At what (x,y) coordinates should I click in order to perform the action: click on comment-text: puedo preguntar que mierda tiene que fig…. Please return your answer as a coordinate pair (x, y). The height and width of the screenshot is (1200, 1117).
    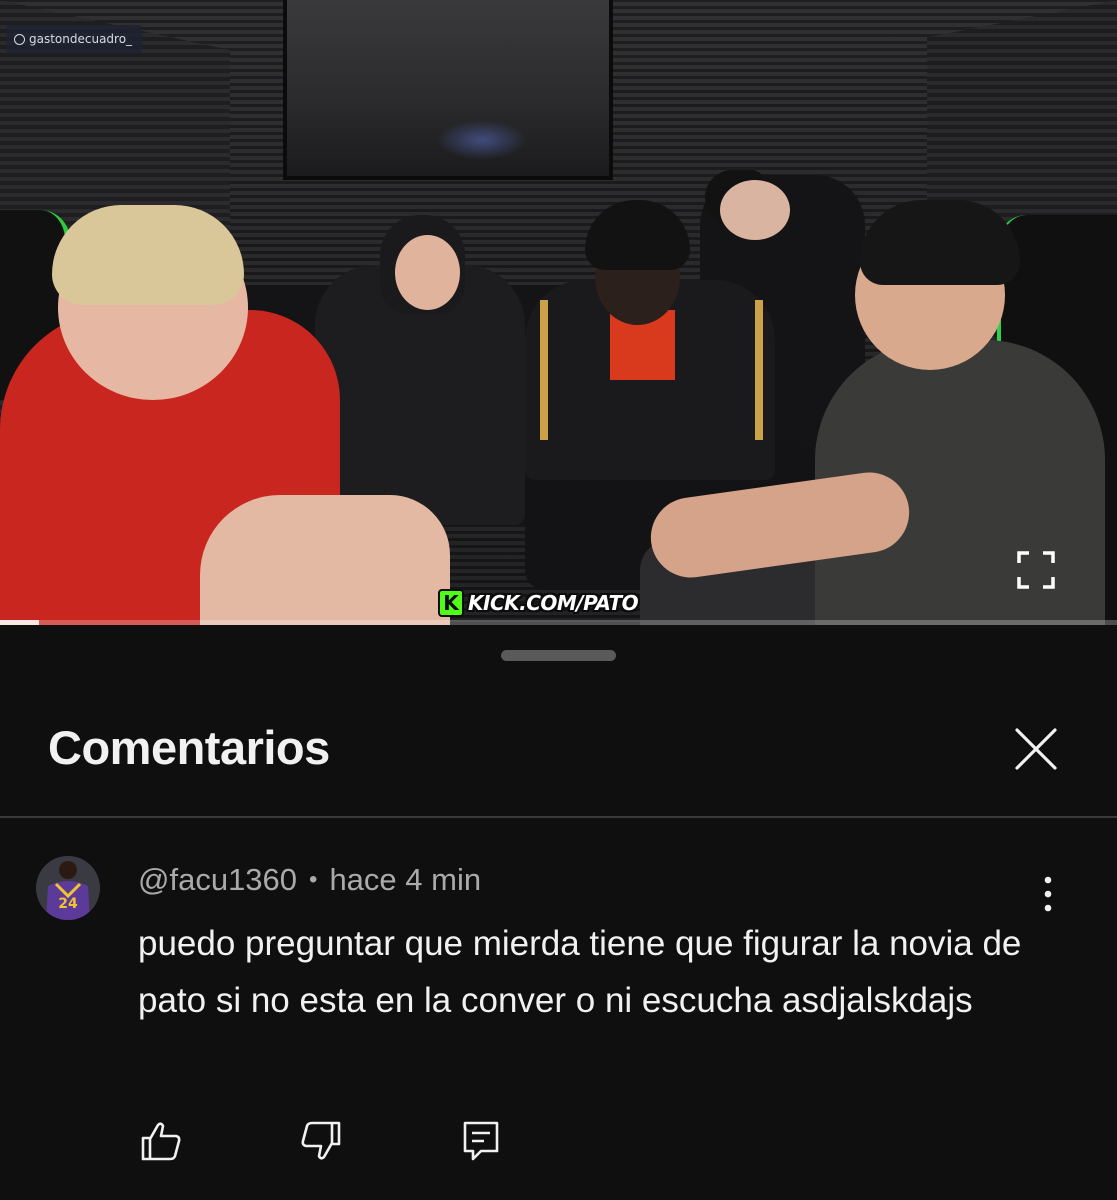
    Looking at the image, I should click on (580, 972).